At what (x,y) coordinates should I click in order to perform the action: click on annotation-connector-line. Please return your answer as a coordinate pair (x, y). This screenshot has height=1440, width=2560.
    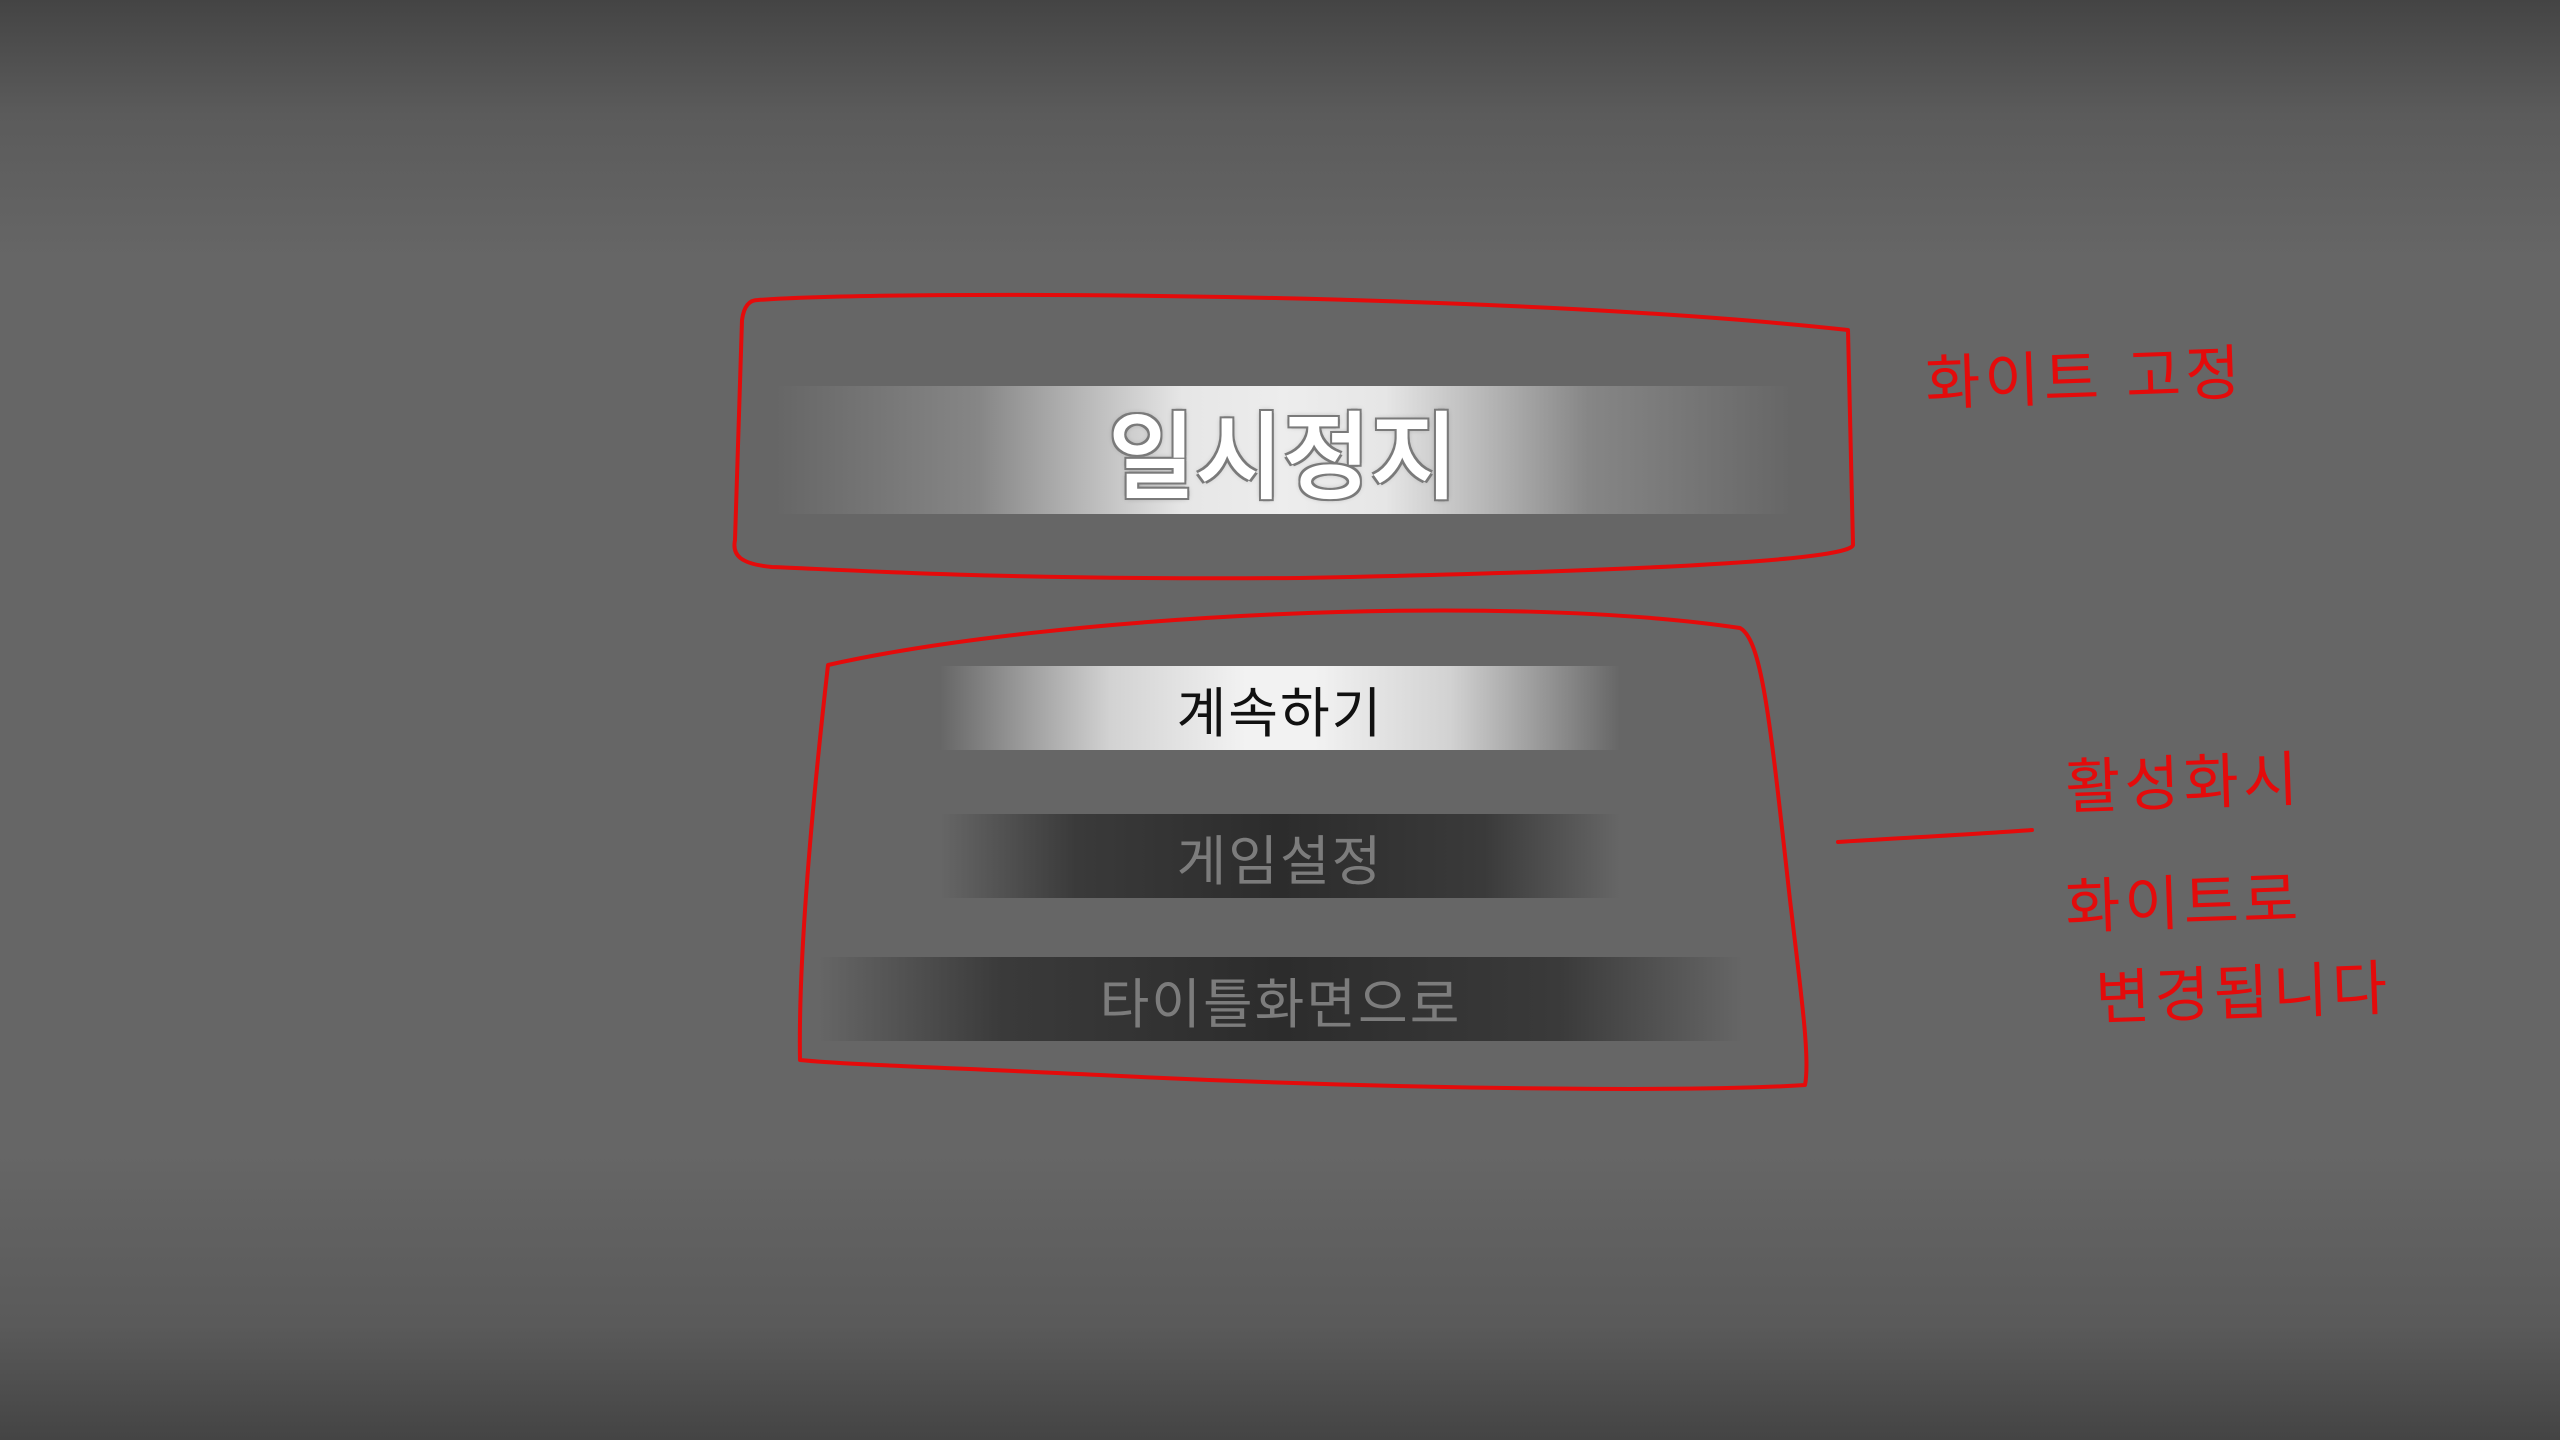
    Looking at the image, I should click on (1935, 836).